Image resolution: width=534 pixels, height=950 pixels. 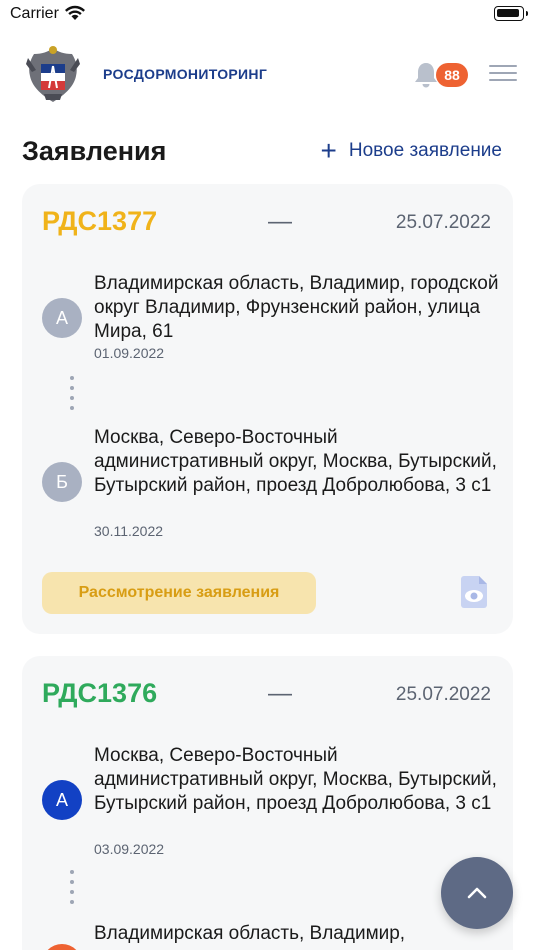 I want to click on hamburger-menu-icon, so click(x=503, y=74).